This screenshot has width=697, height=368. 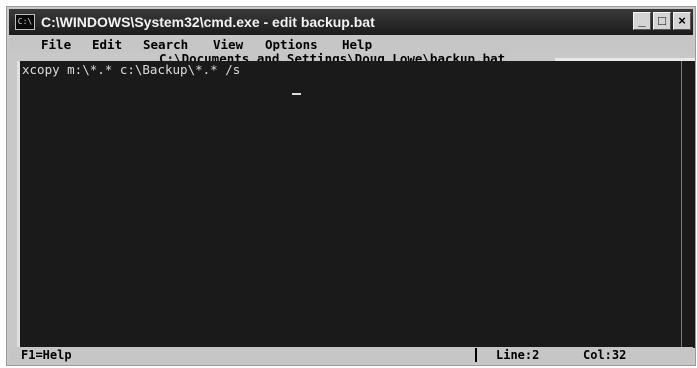 I want to click on menu-edit: Edit, so click(x=107, y=45).